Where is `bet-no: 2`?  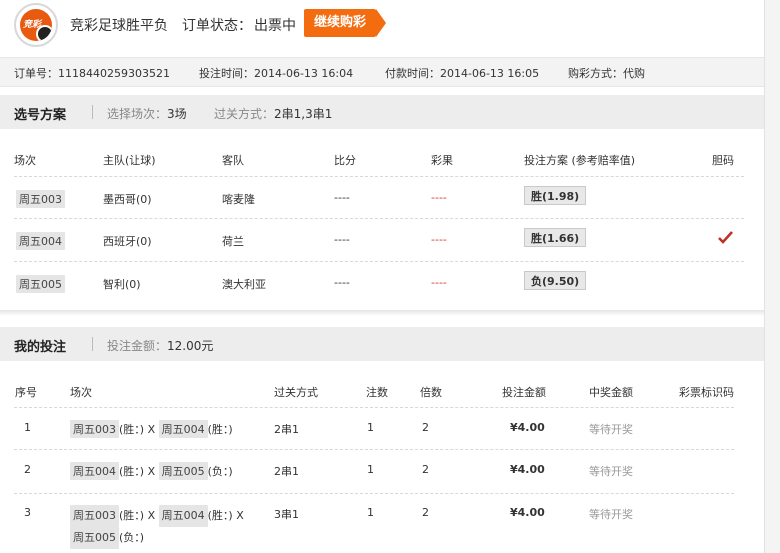 bet-no: 2 is located at coordinates (27, 469).